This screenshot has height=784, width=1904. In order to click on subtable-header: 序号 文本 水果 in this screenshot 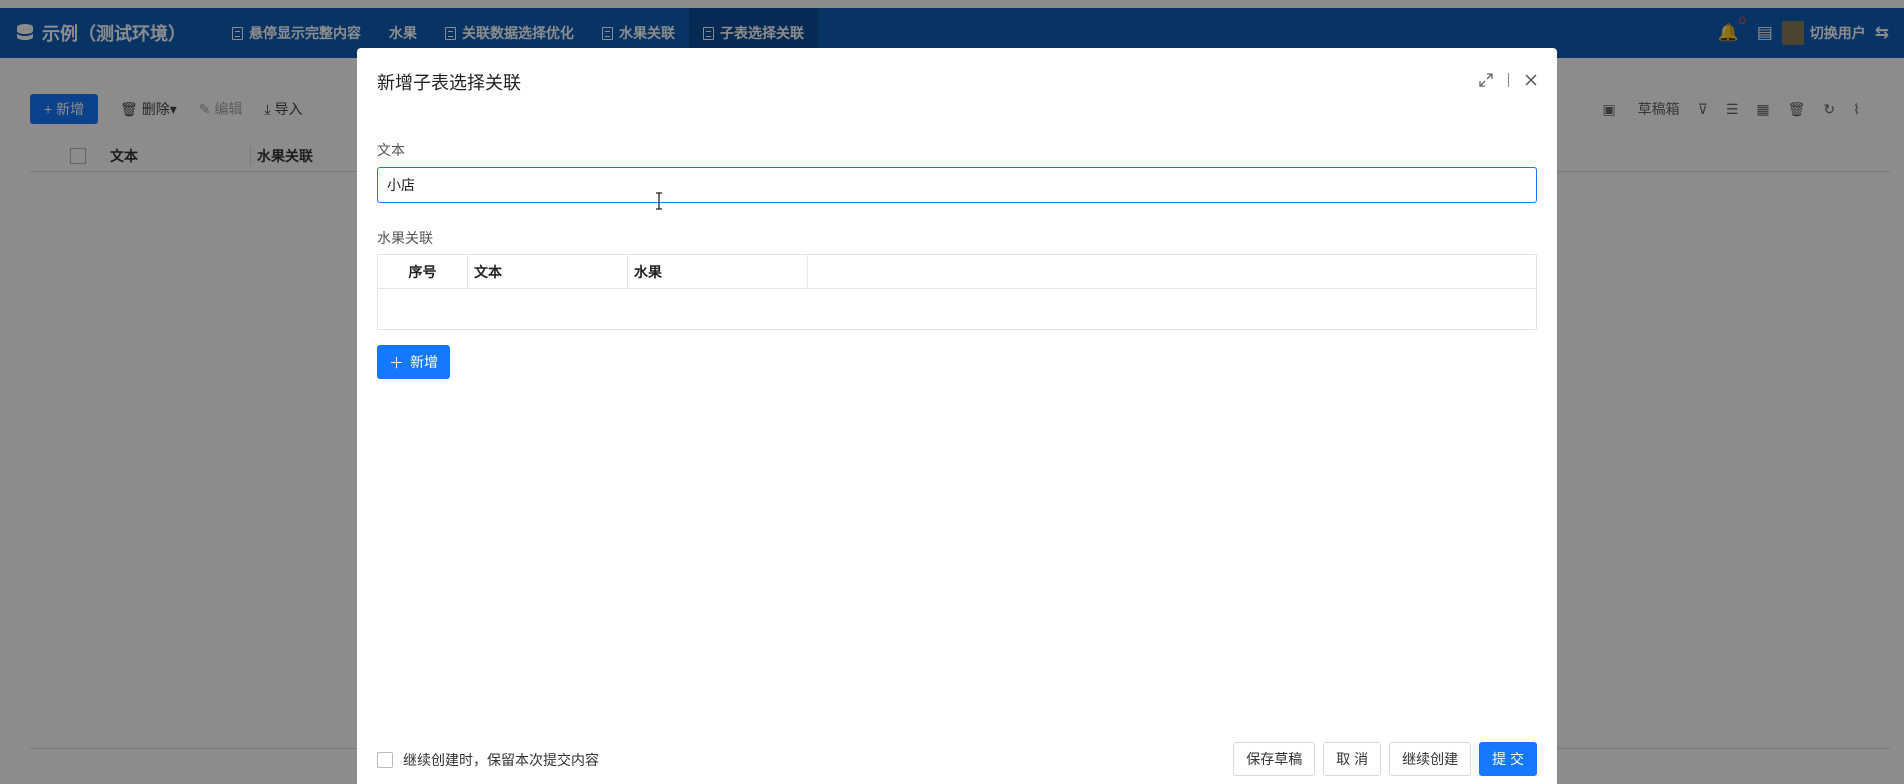, I will do `click(957, 272)`.